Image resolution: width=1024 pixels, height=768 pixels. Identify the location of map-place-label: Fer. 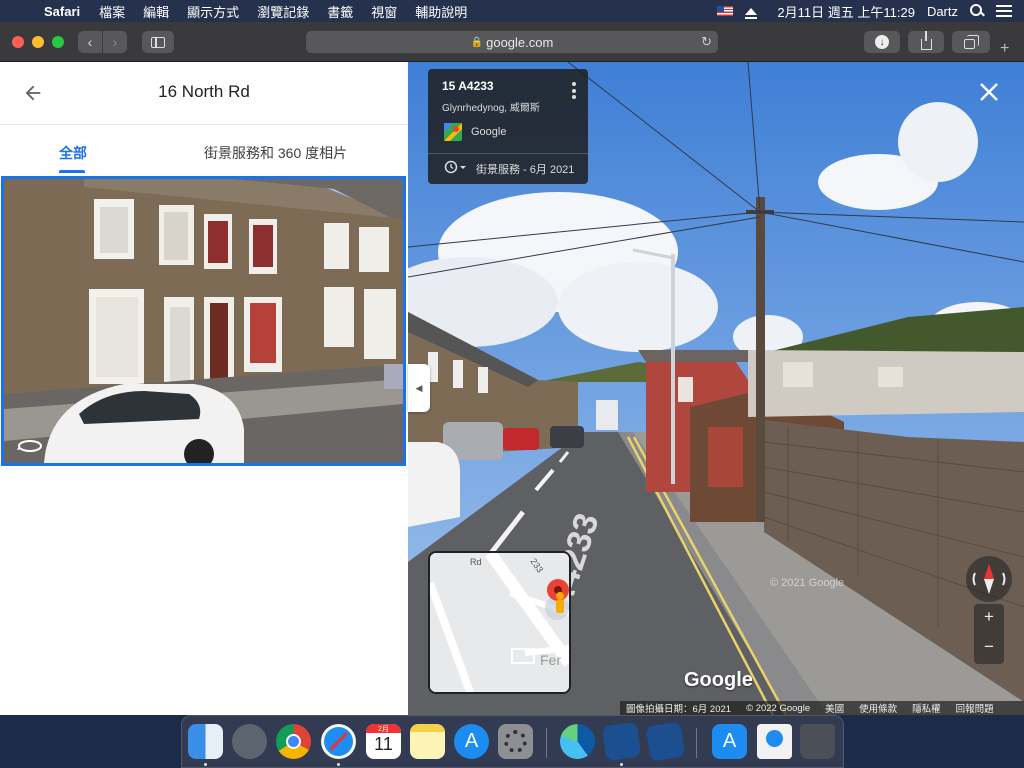
(550, 660).